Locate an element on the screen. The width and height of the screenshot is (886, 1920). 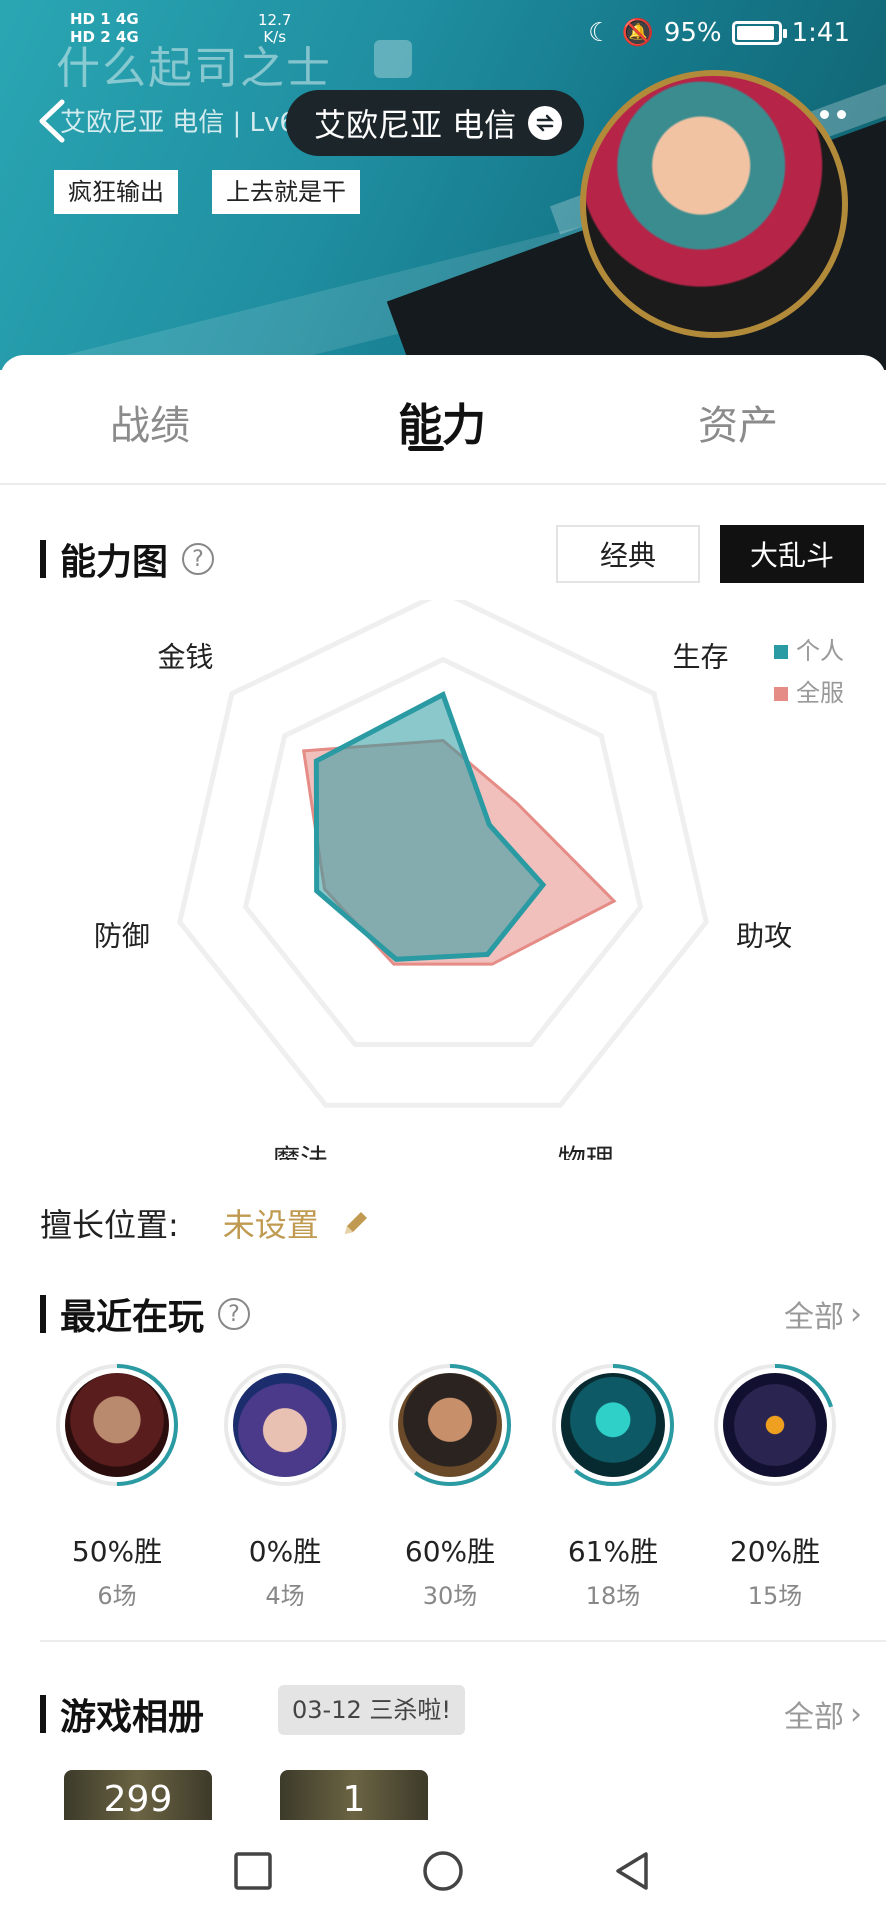
back-icon is located at coordinates (633, 1871).